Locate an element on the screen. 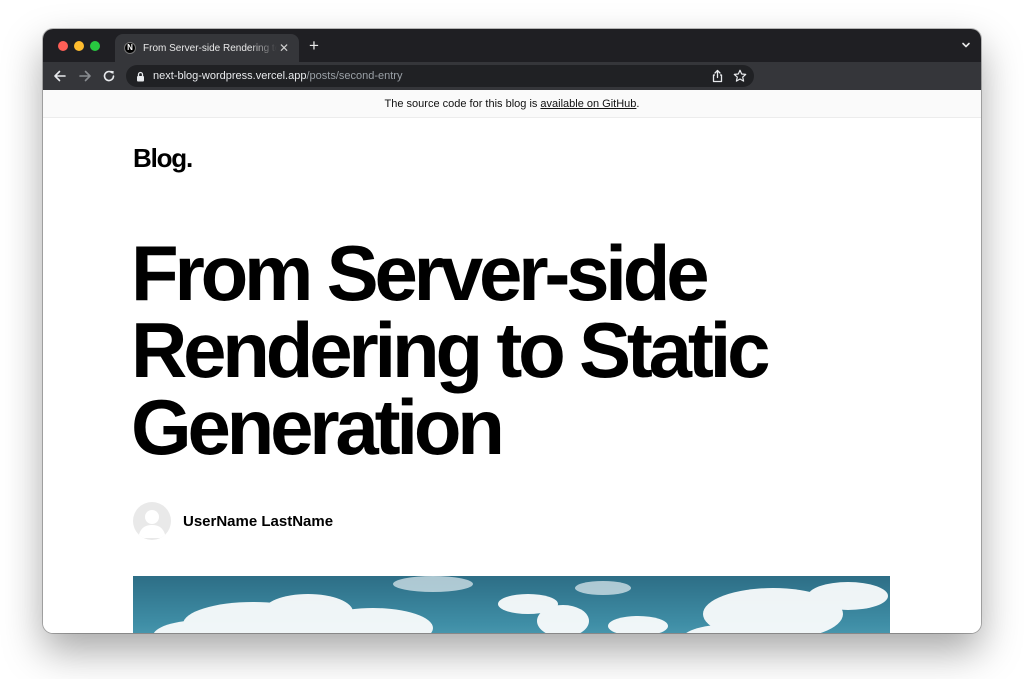 The height and width of the screenshot is (679, 1024). url-path: /posts/second-entry is located at coordinates (354, 76).